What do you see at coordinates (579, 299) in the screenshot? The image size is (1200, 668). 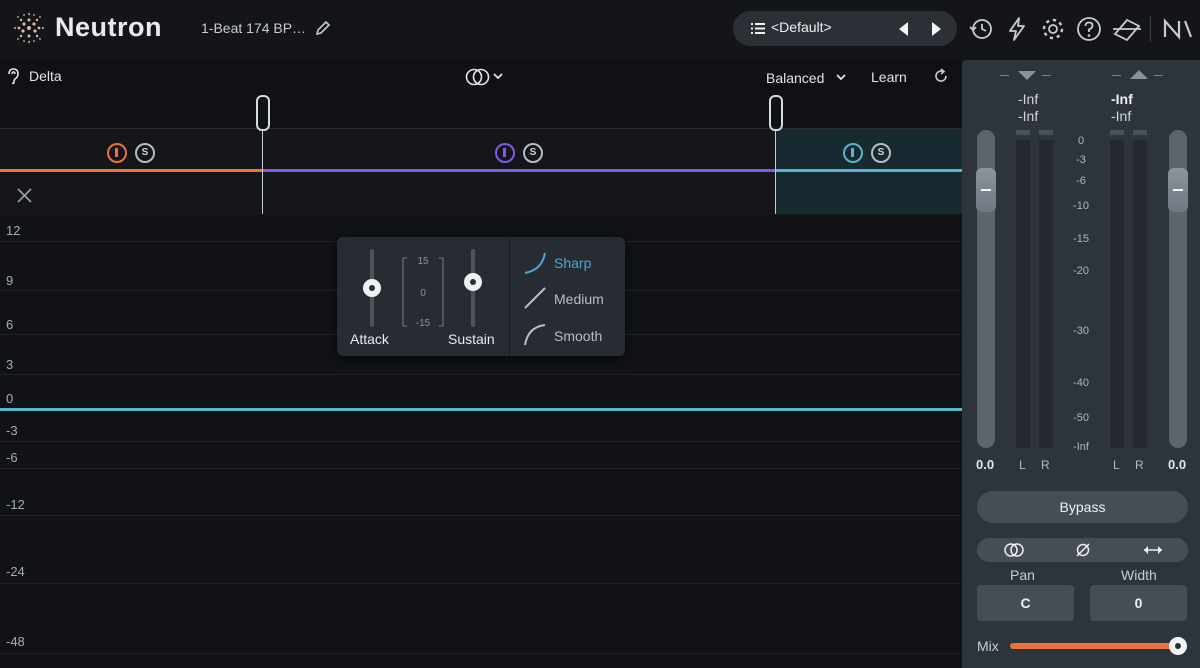 I see `shape-option-medium: Medium` at bounding box center [579, 299].